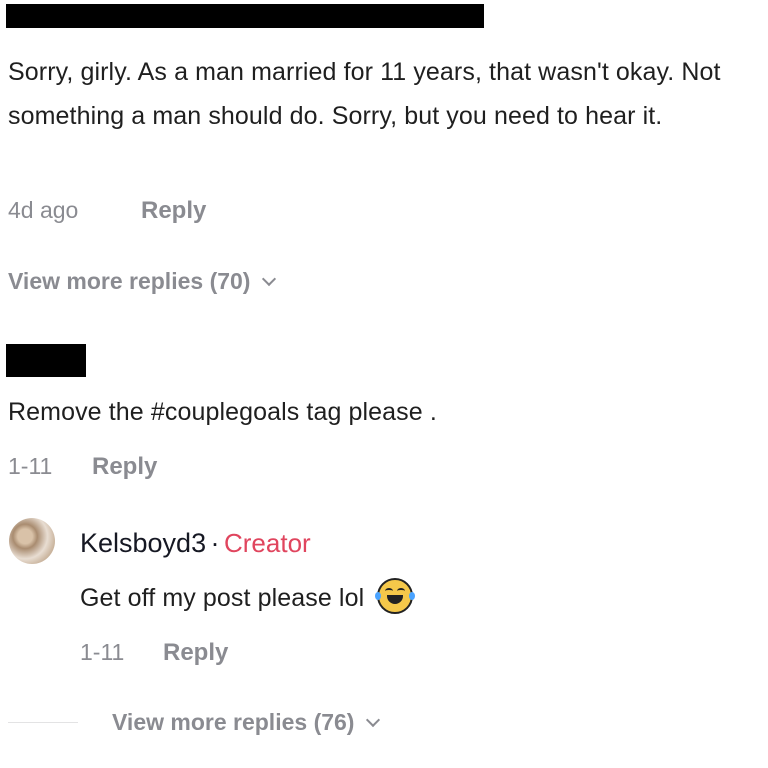 The height and width of the screenshot is (768, 768). Describe the element at coordinates (143, 543) in the screenshot. I see `username: Kelsboyd3` at that location.